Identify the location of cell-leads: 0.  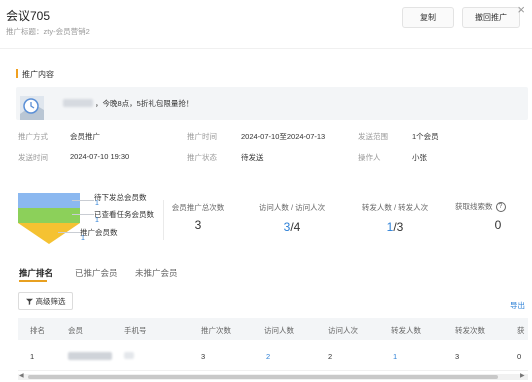
(519, 356).